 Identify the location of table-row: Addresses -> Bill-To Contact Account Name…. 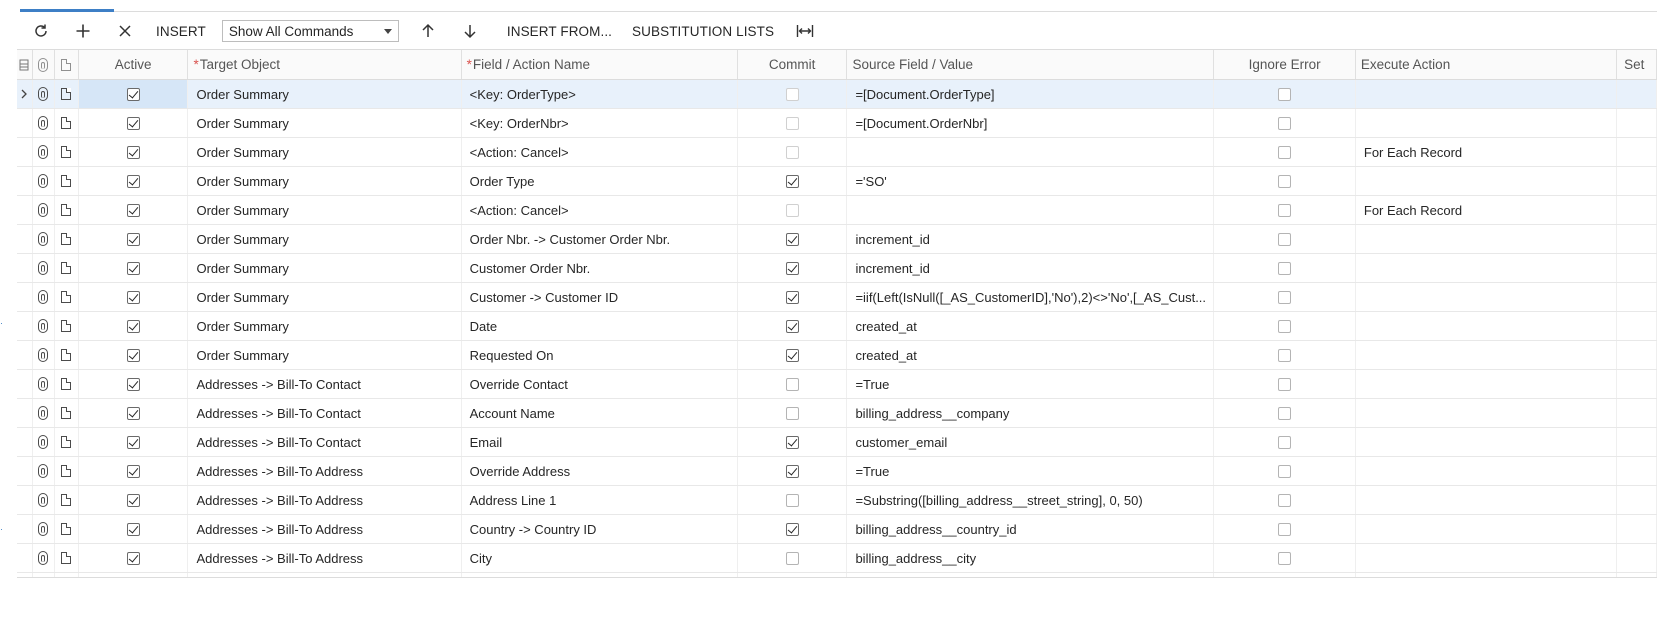
(837, 413).